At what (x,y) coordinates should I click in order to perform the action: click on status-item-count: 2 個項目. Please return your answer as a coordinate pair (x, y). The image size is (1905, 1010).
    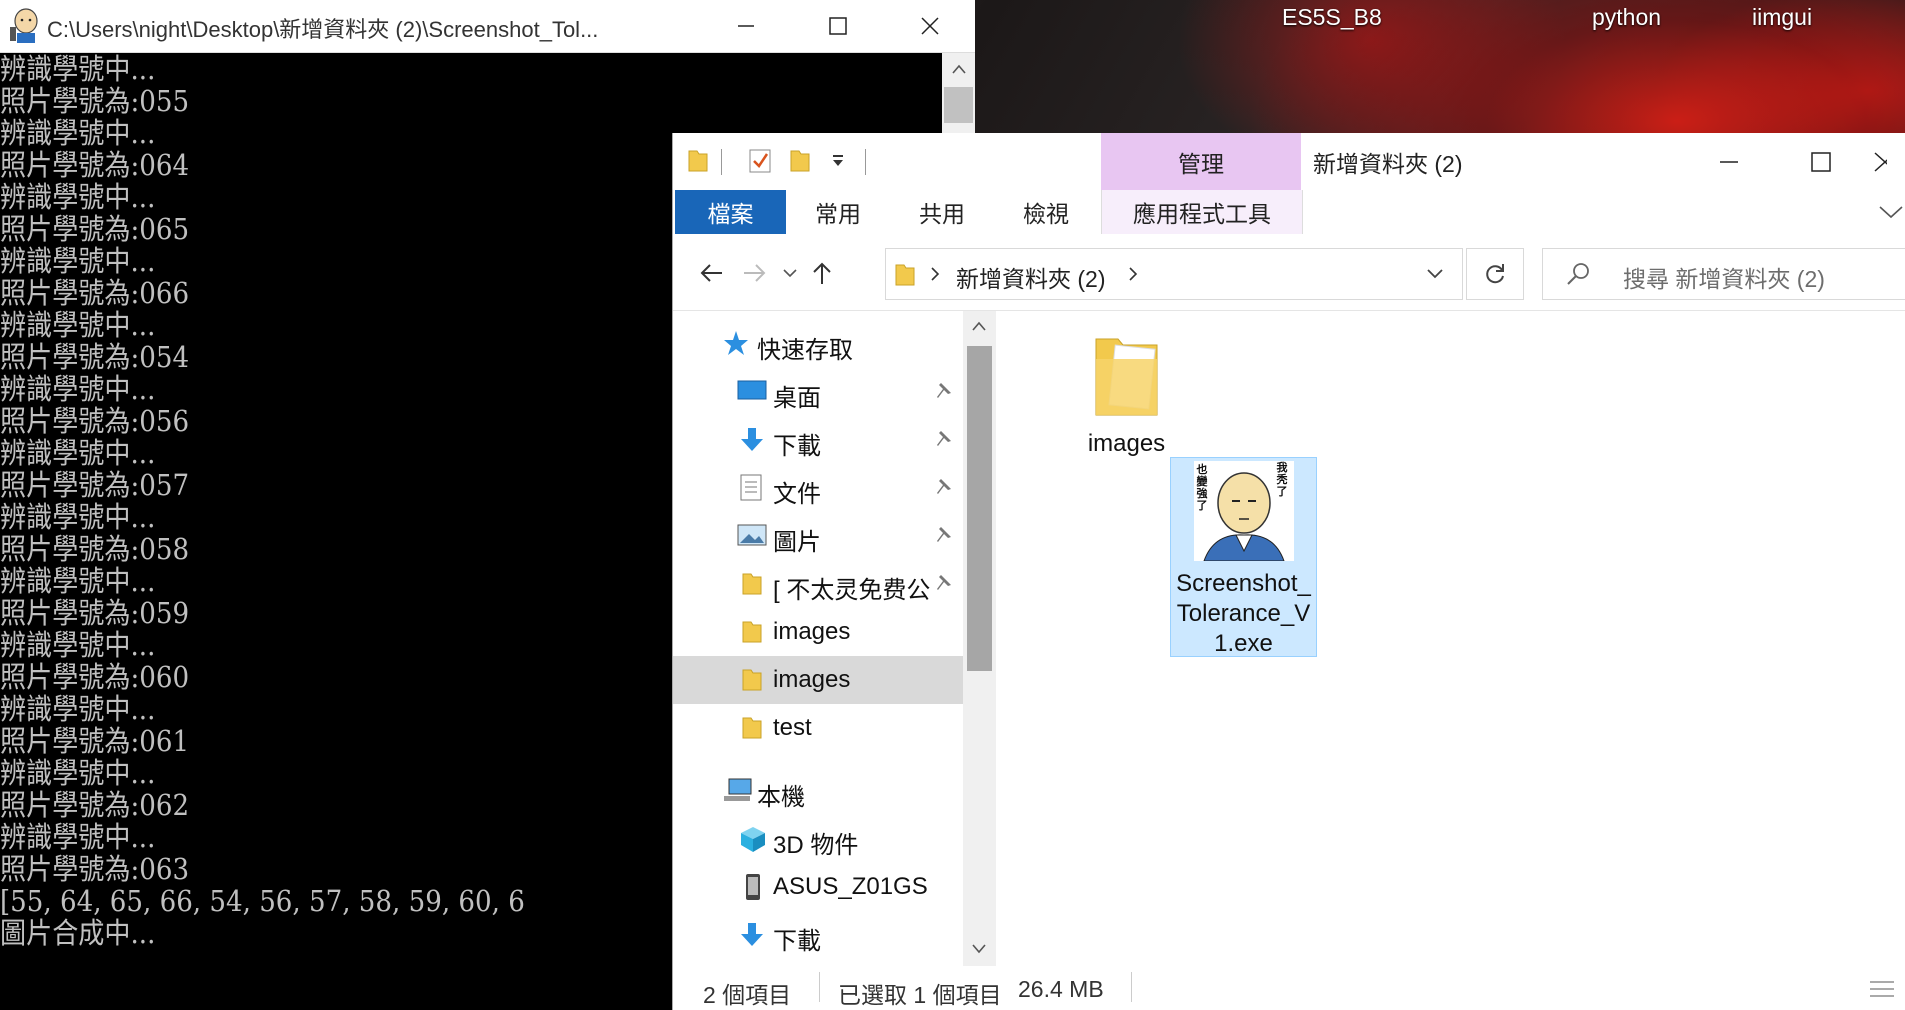
    Looking at the image, I should click on (747, 995).